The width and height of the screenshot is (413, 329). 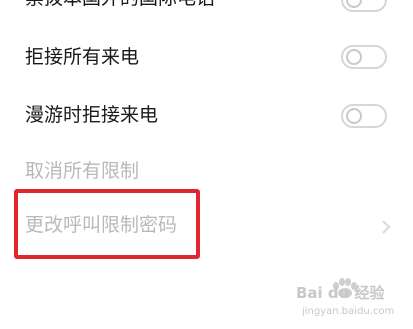 What do you see at coordinates (364, 6) in the screenshot?
I see `toggle-switch-intl-calls` at bounding box center [364, 6].